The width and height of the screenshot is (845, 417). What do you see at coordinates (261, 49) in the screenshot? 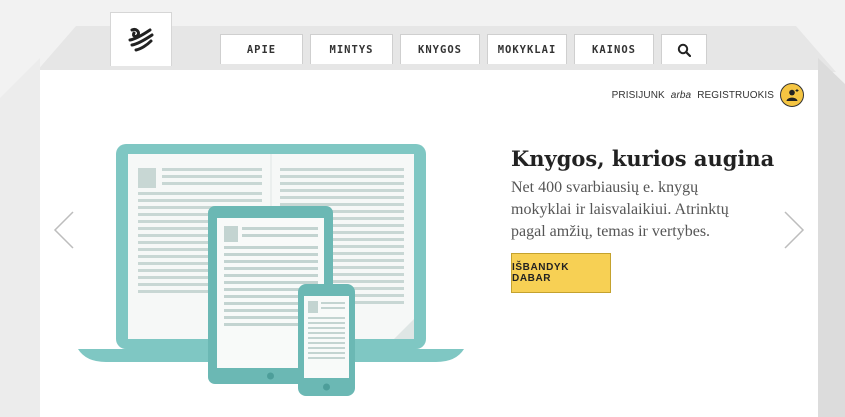
I see `nav-apie: APIE` at bounding box center [261, 49].